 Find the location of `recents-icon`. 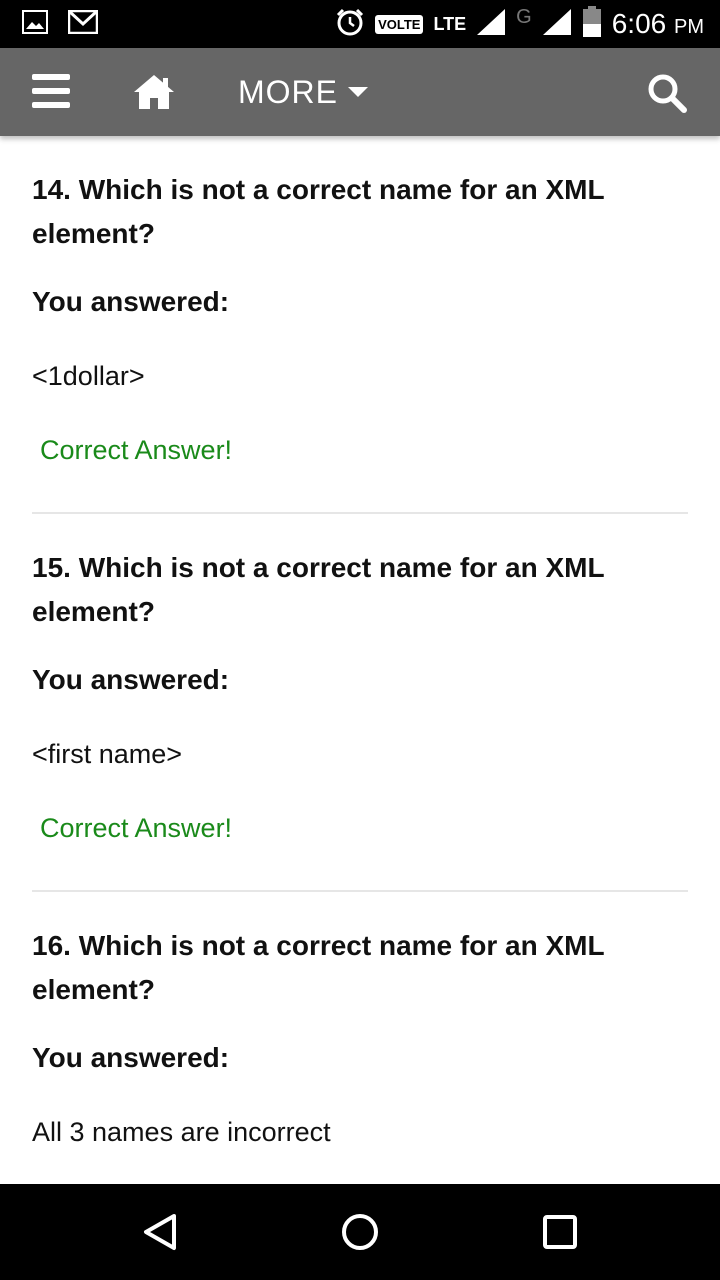

recents-icon is located at coordinates (560, 1234).